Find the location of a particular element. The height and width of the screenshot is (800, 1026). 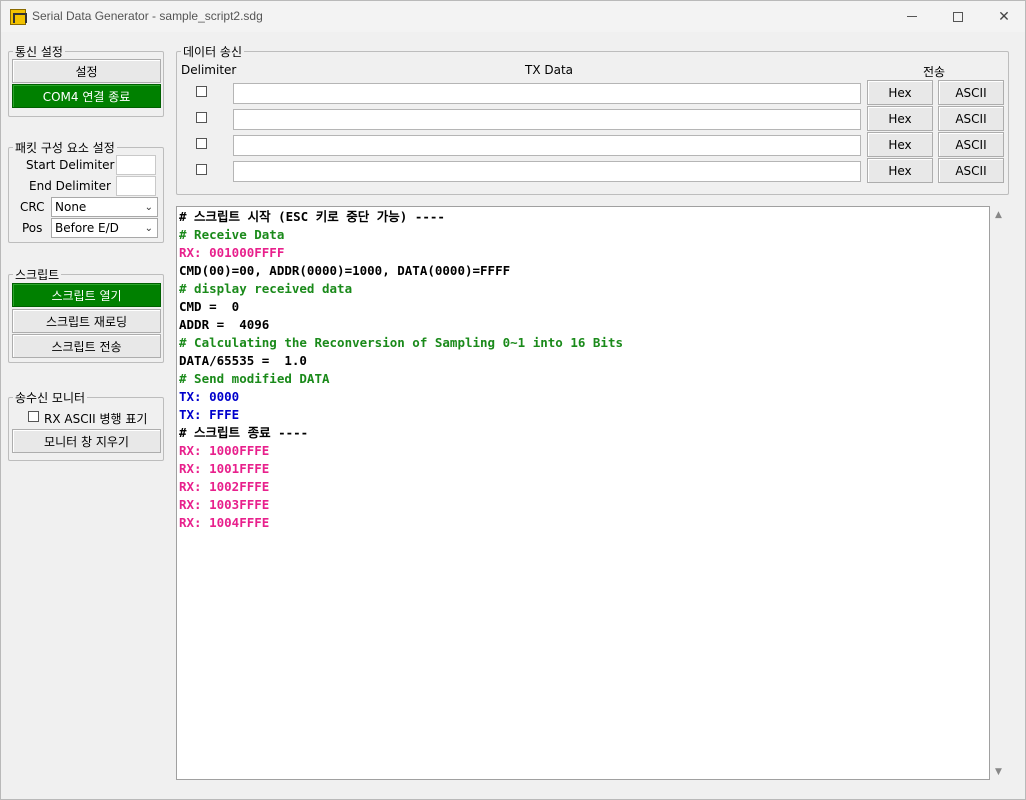

app-logo-icon is located at coordinates (18, 17).